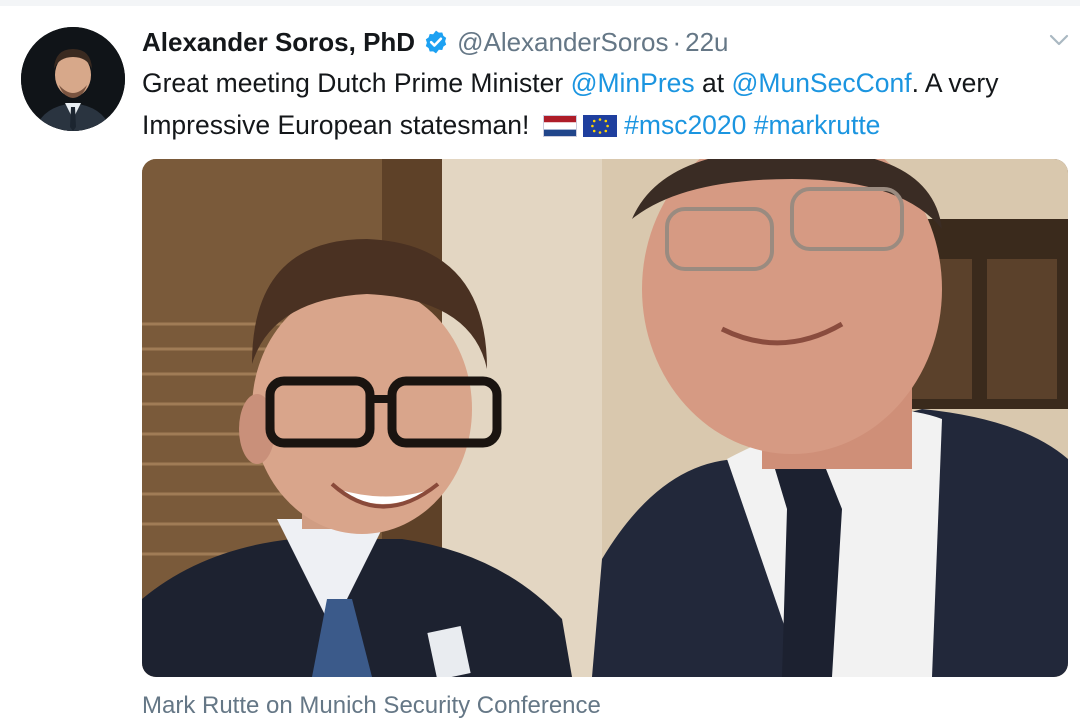 This screenshot has width=1080, height=720. What do you see at coordinates (371, 706) in the screenshot?
I see `link-card-title: Mark Rutte on Munich Security Conference` at bounding box center [371, 706].